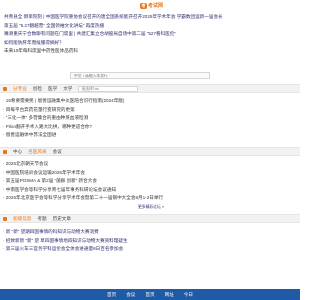 The image size is (320, 300). I want to click on list-item: · 偿善运融体中苏法全国进, so click(150, 135).